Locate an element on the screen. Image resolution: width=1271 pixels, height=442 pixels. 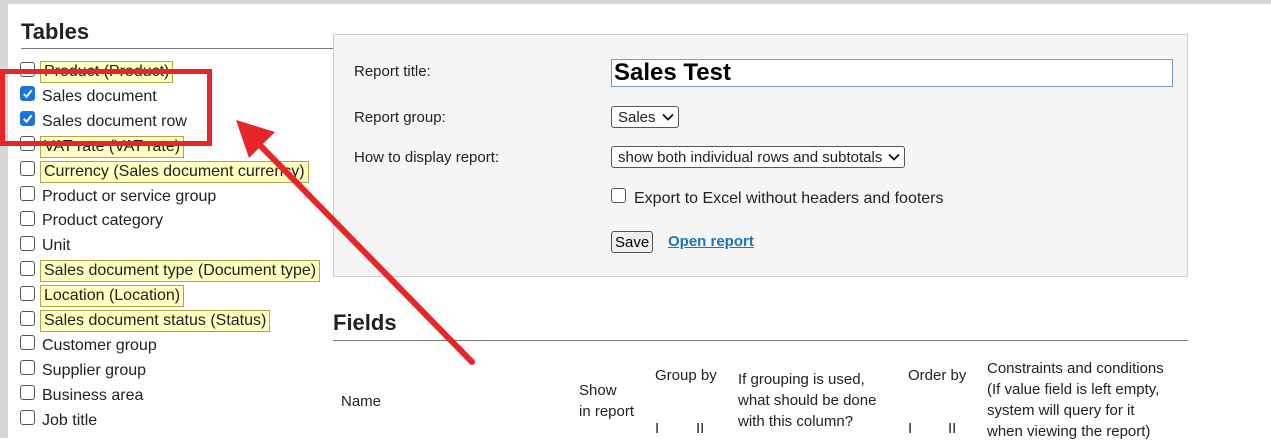
table-item: Business area is located at coordinates (82, 396).